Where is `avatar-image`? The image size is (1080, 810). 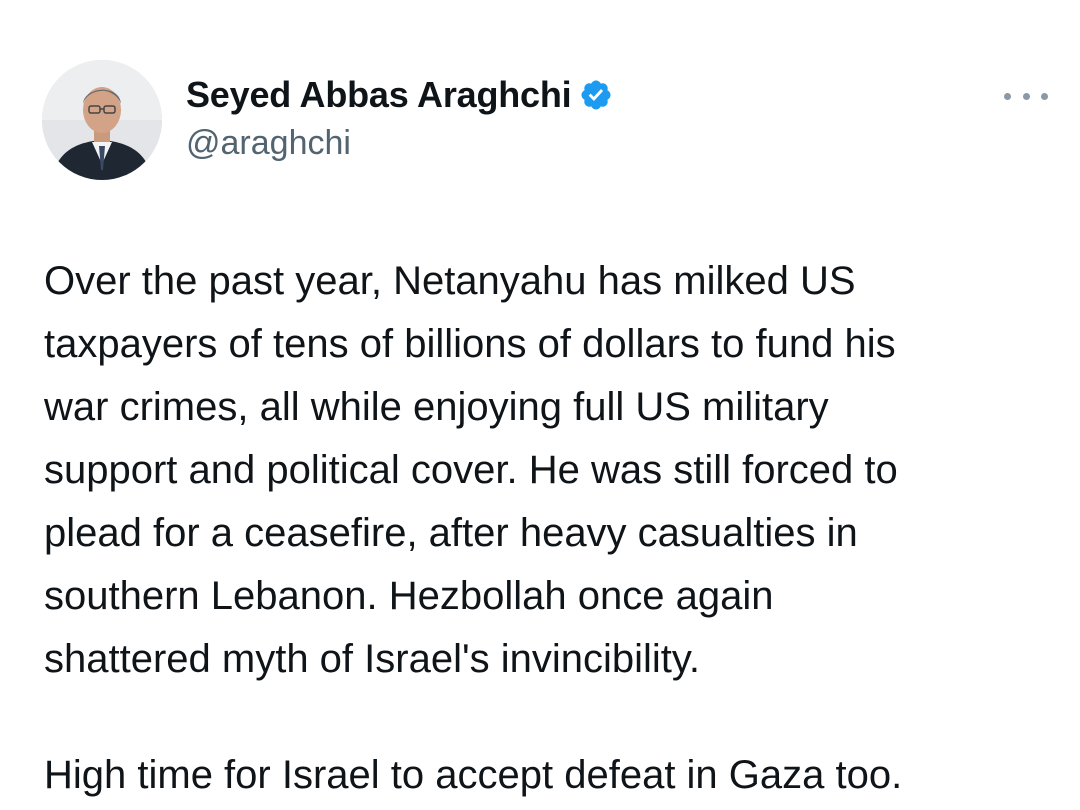
avatar-image is located at coordinates (102, 120).